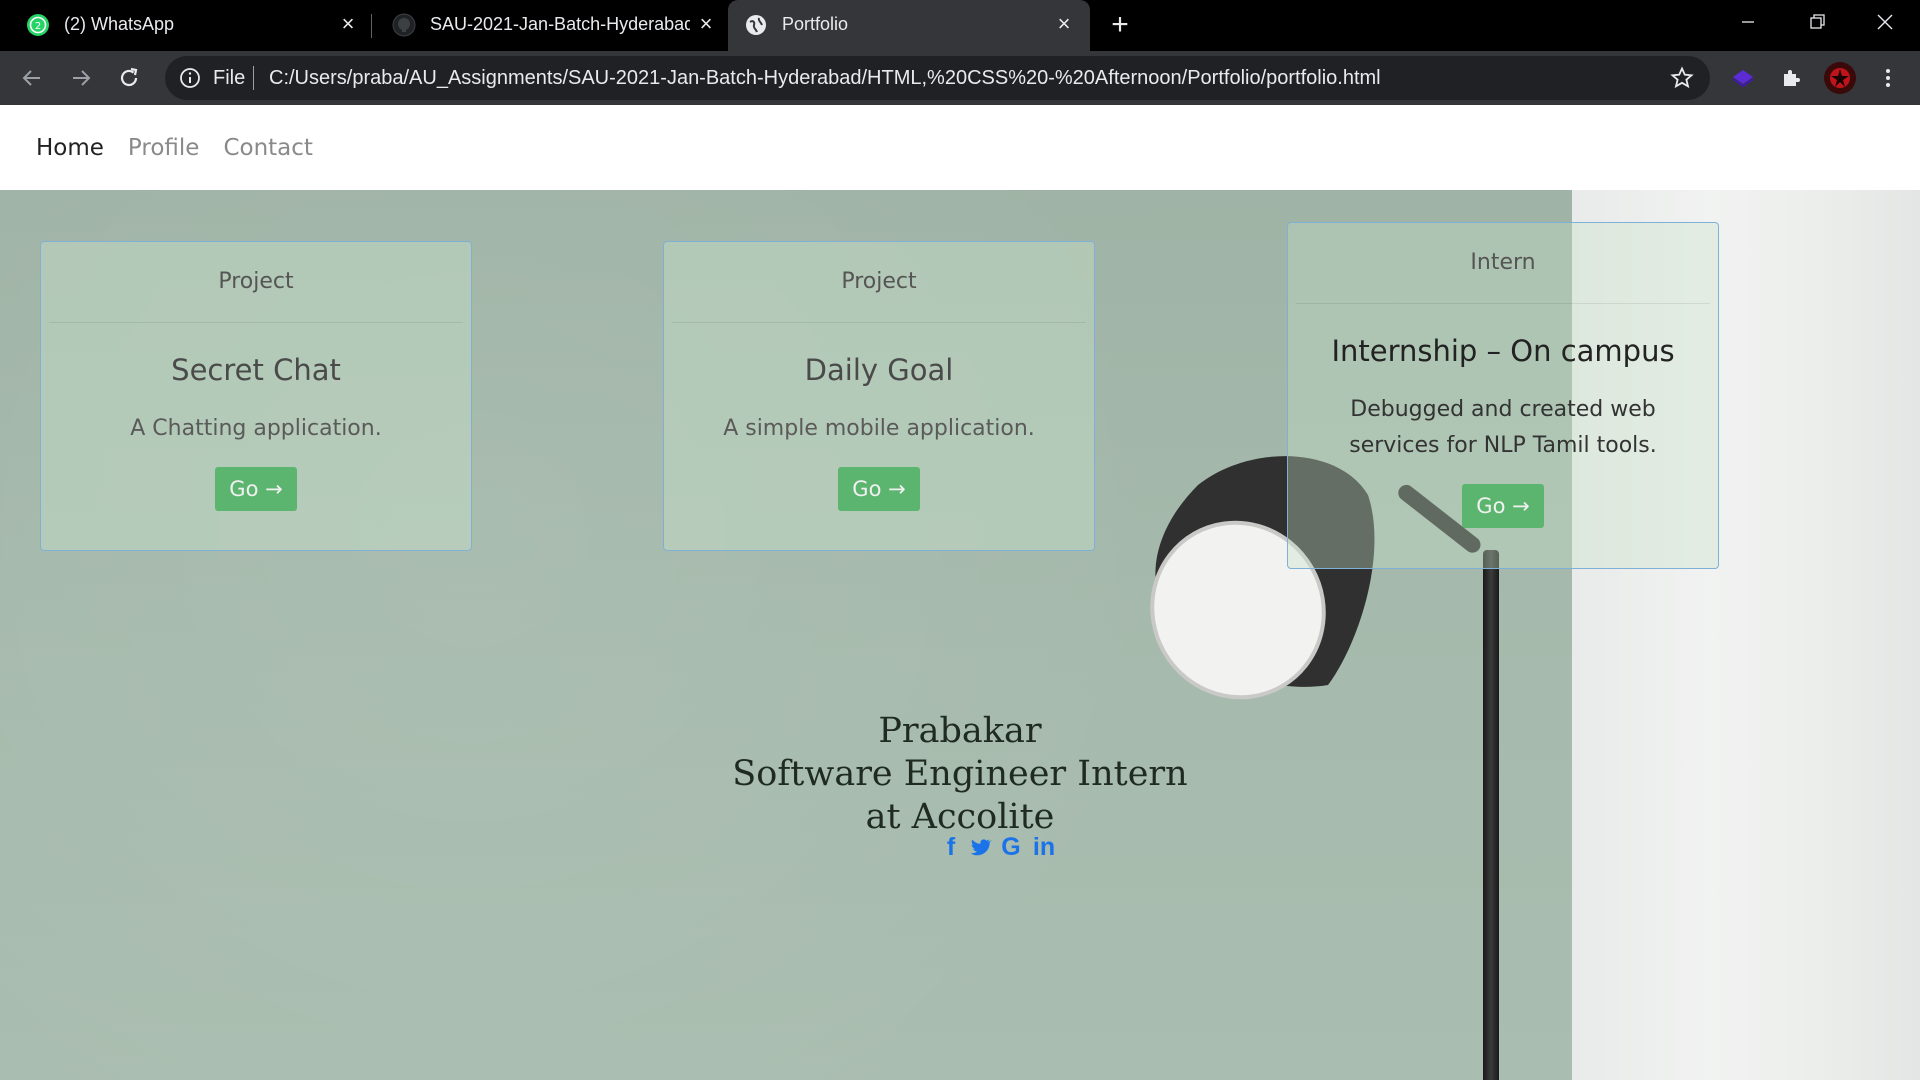  What do you see at coordinates (119, 24) in the screenshot?
I see `tab-title: (2) WhatsApp` at bounding box center [119, 24].